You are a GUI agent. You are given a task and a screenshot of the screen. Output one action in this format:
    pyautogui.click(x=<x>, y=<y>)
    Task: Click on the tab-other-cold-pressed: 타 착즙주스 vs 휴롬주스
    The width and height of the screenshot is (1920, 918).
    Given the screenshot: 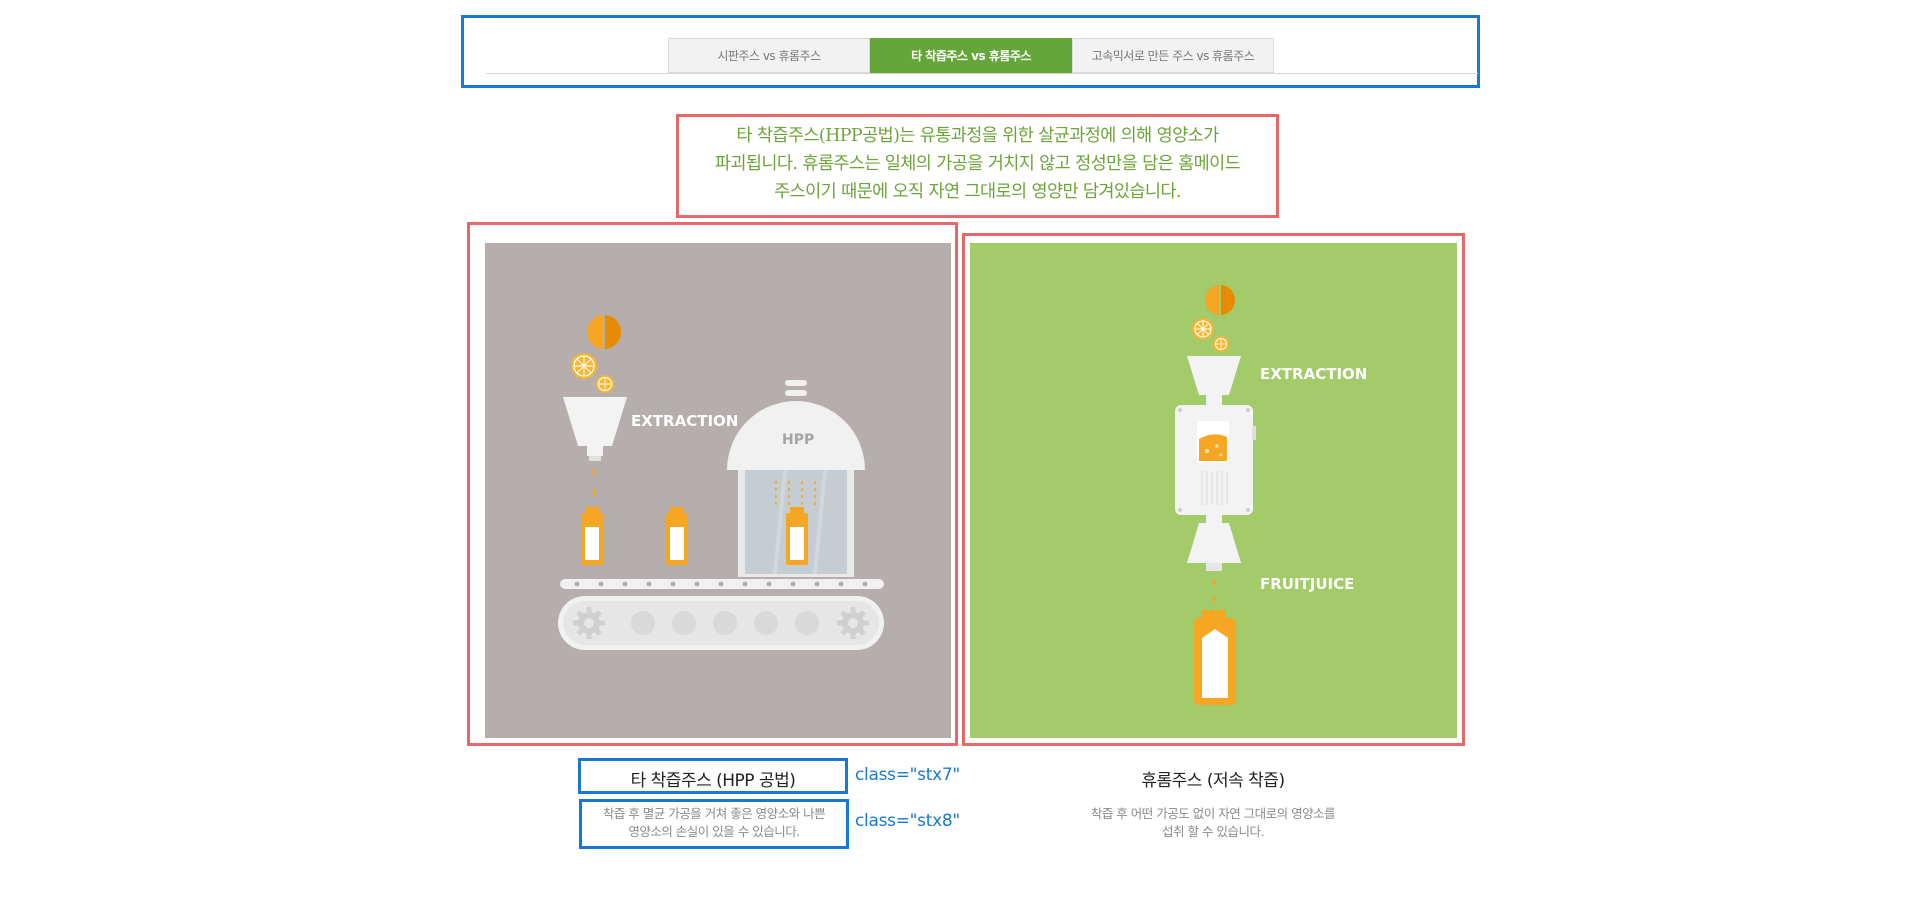 What is the action you would take?
    pyautogui.click(x=971, y=55)
    